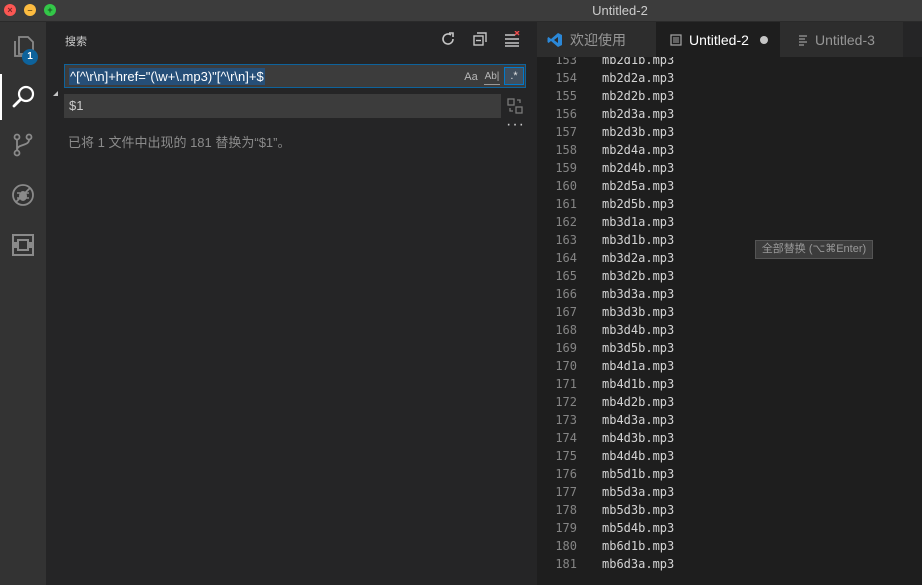  I want to click on tab-label: 欢迎使用, so click(598, 39).